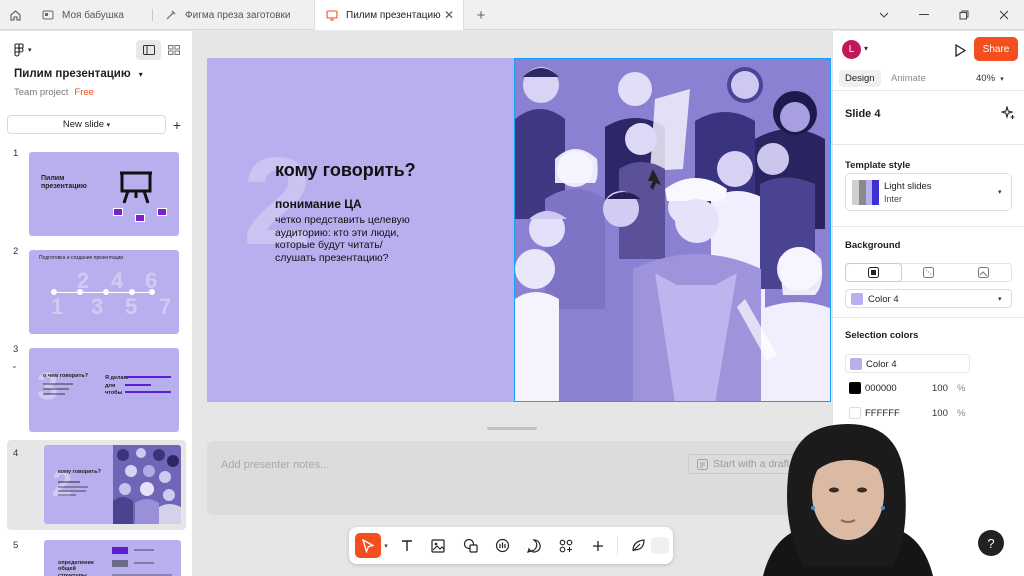 Image resolution: width=1024 pixels, height=576 pixels. Describe the element at coordinates (148, 50) in the screenshot. I see `single-view-icon` at that location.